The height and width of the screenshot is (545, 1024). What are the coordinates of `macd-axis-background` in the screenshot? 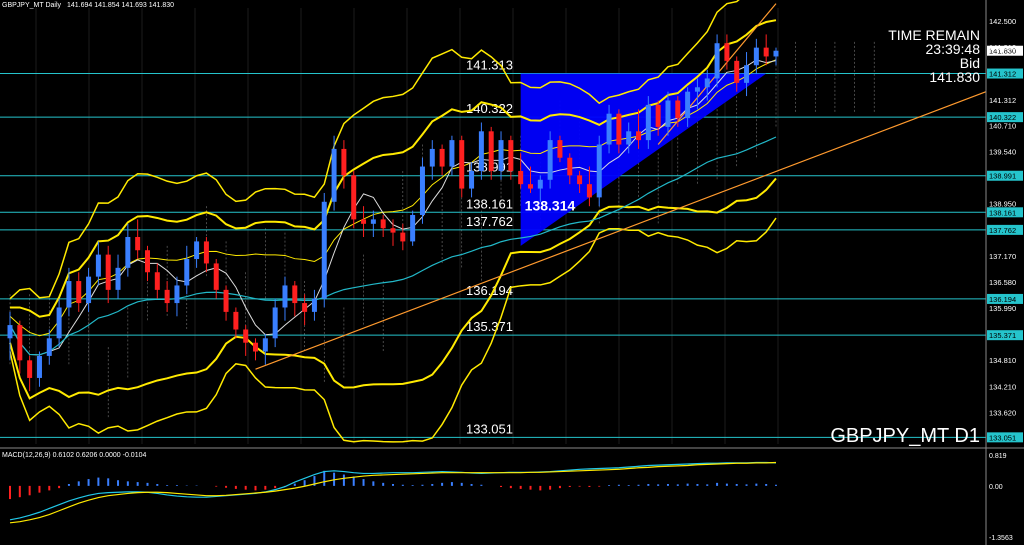 It's located at (1005, 497).